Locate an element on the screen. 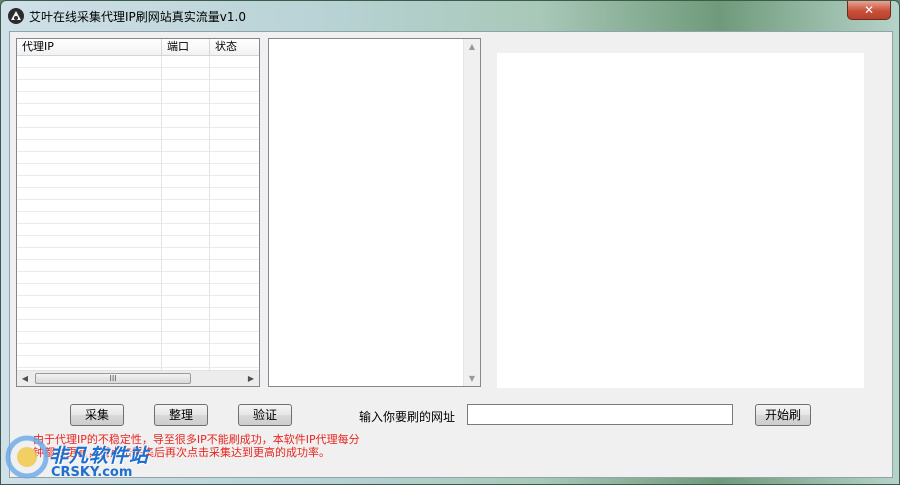 This screenshot has width=900, height=485. collect-button: 采集 is located at coordinates (97, 415).